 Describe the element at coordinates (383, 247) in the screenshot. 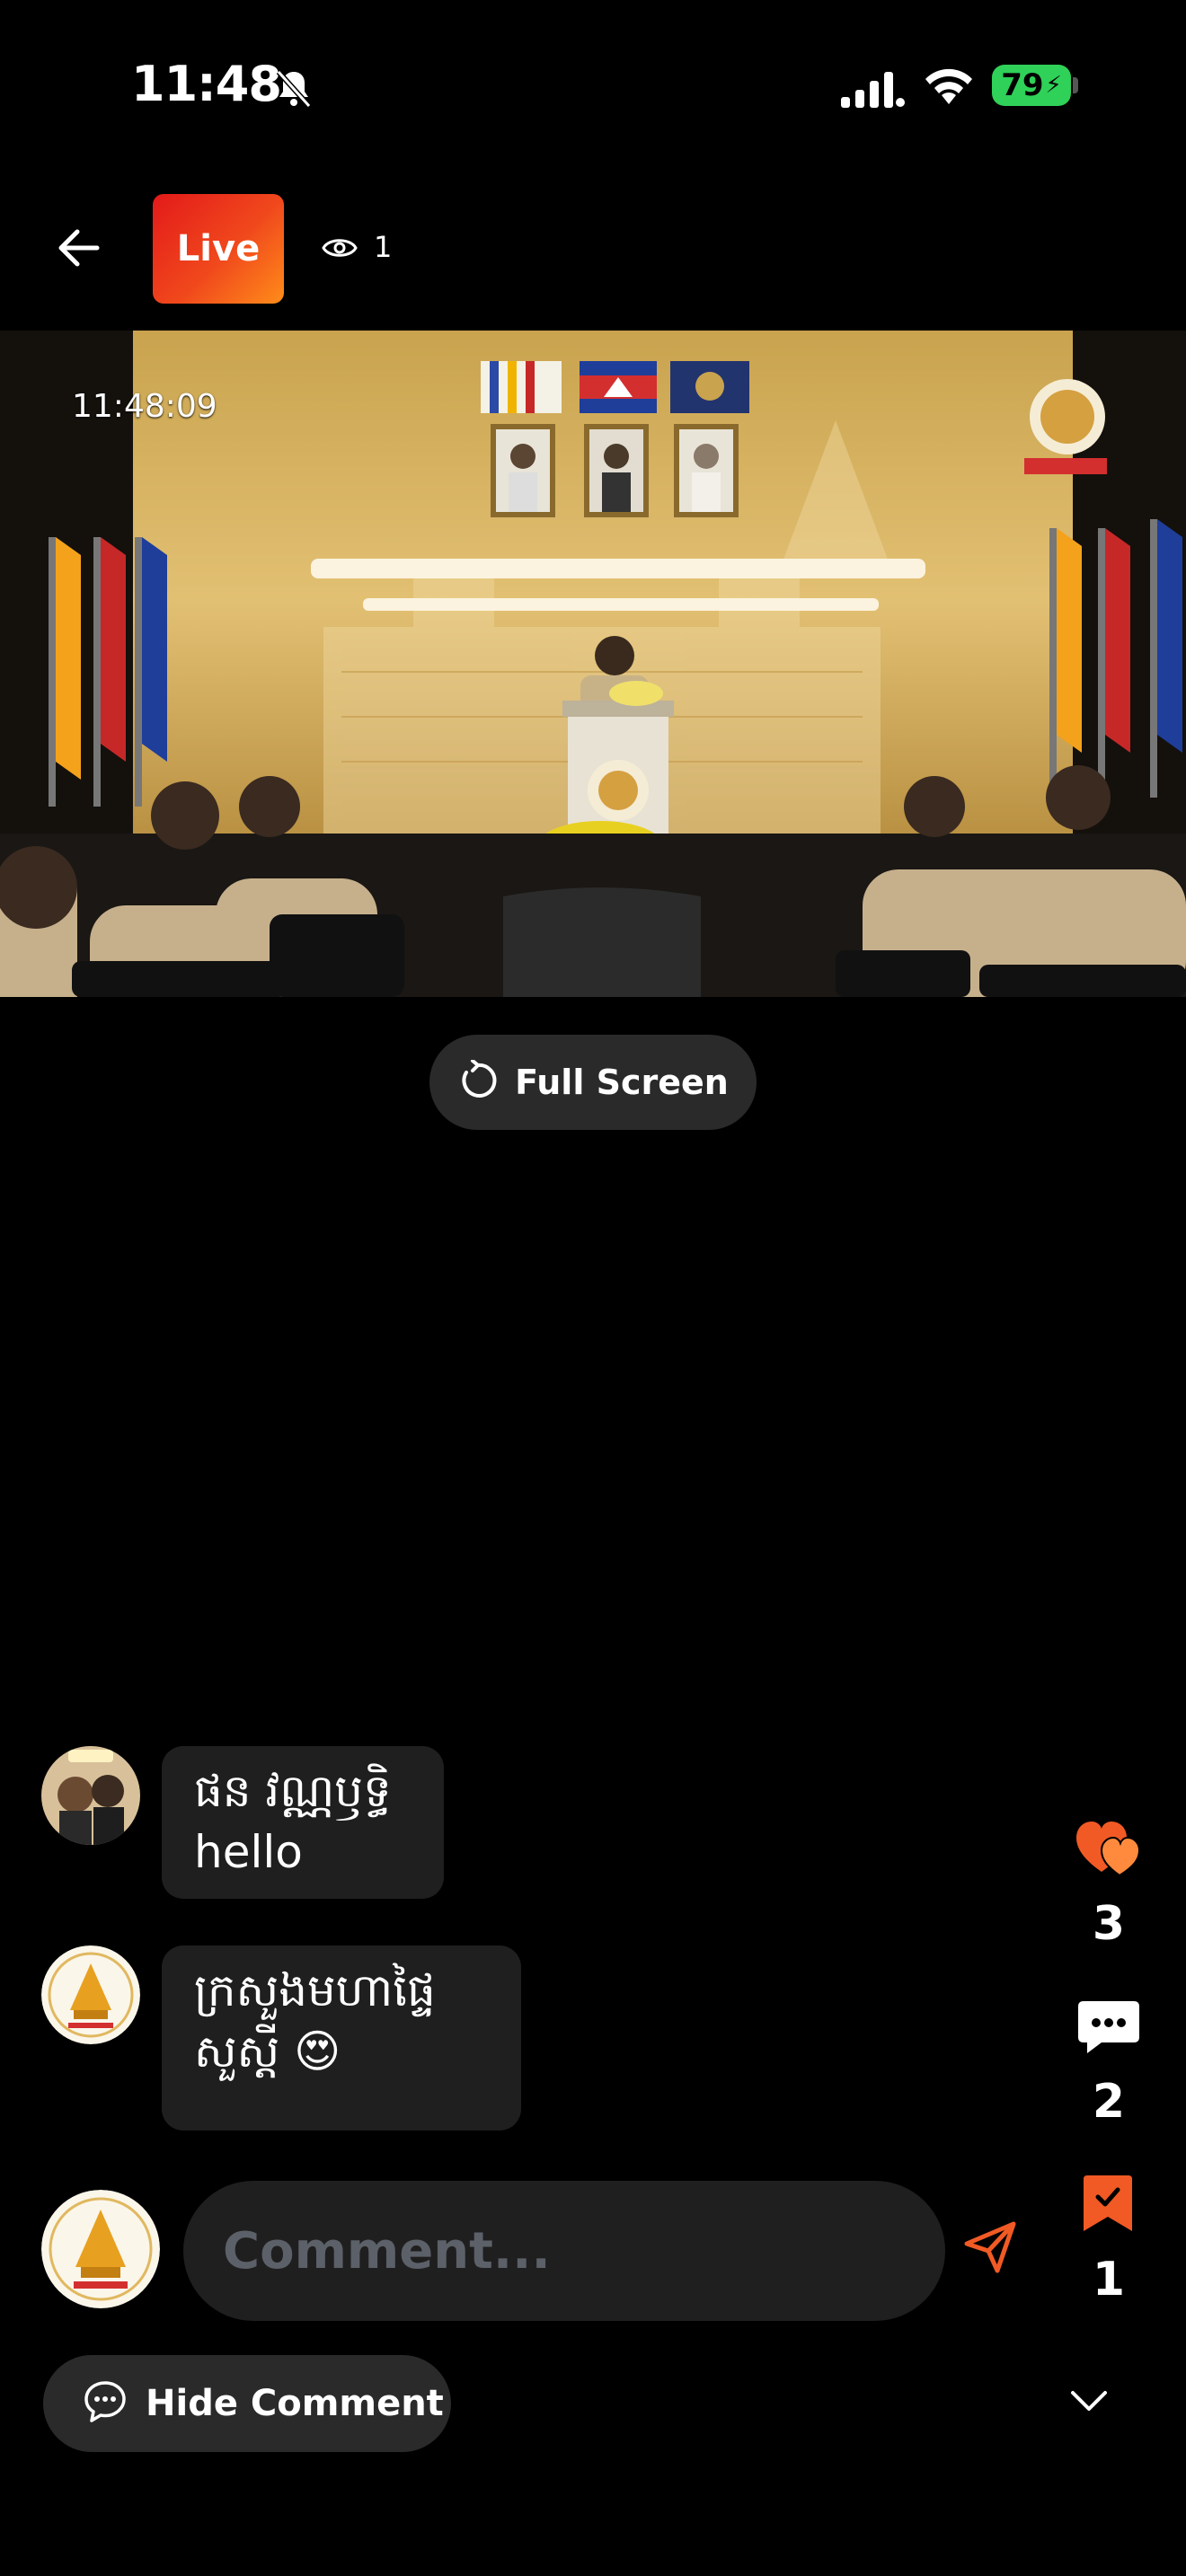

I see `viewer-count: 1` at that location.